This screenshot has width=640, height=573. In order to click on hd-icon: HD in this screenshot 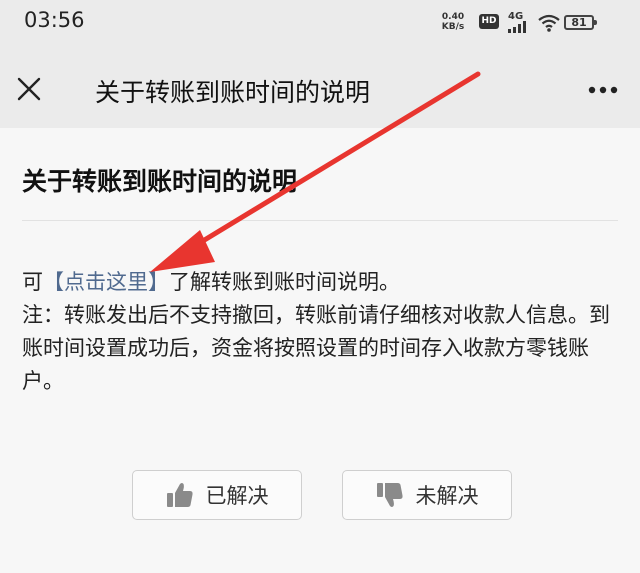, I will do `click(489, 21)`.